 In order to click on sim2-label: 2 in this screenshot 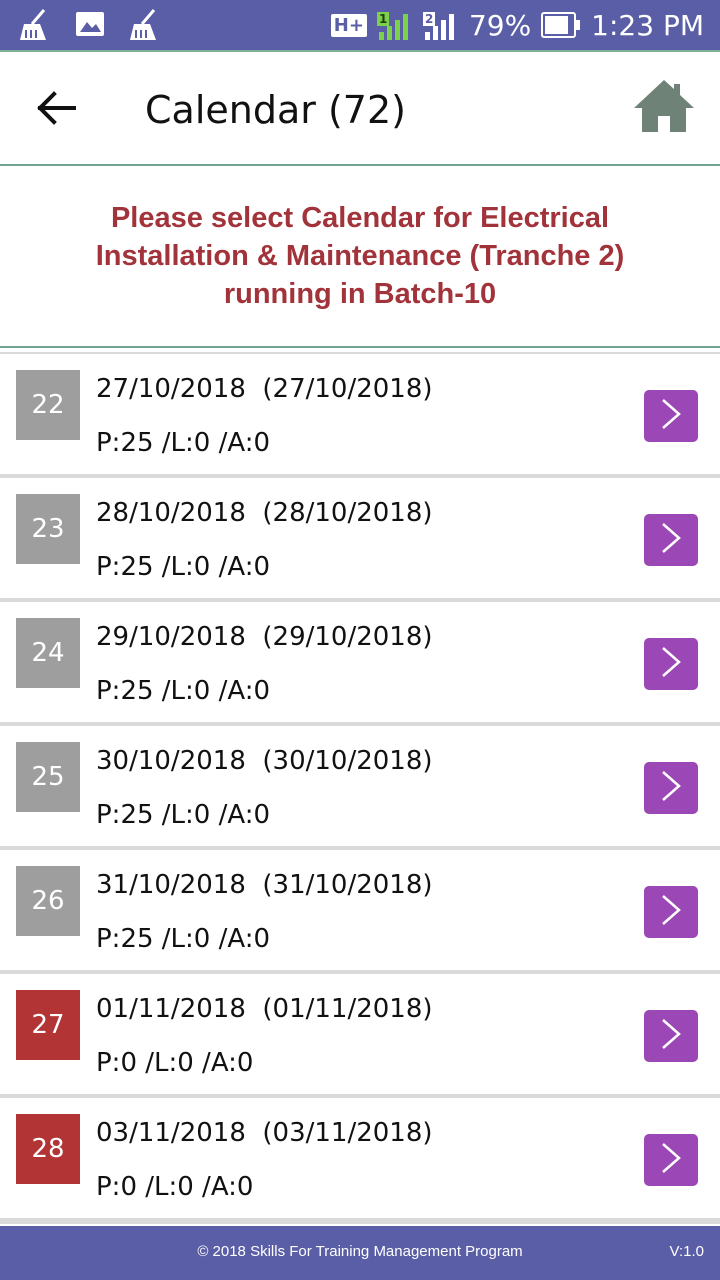, I will do `click(429, 19)`.